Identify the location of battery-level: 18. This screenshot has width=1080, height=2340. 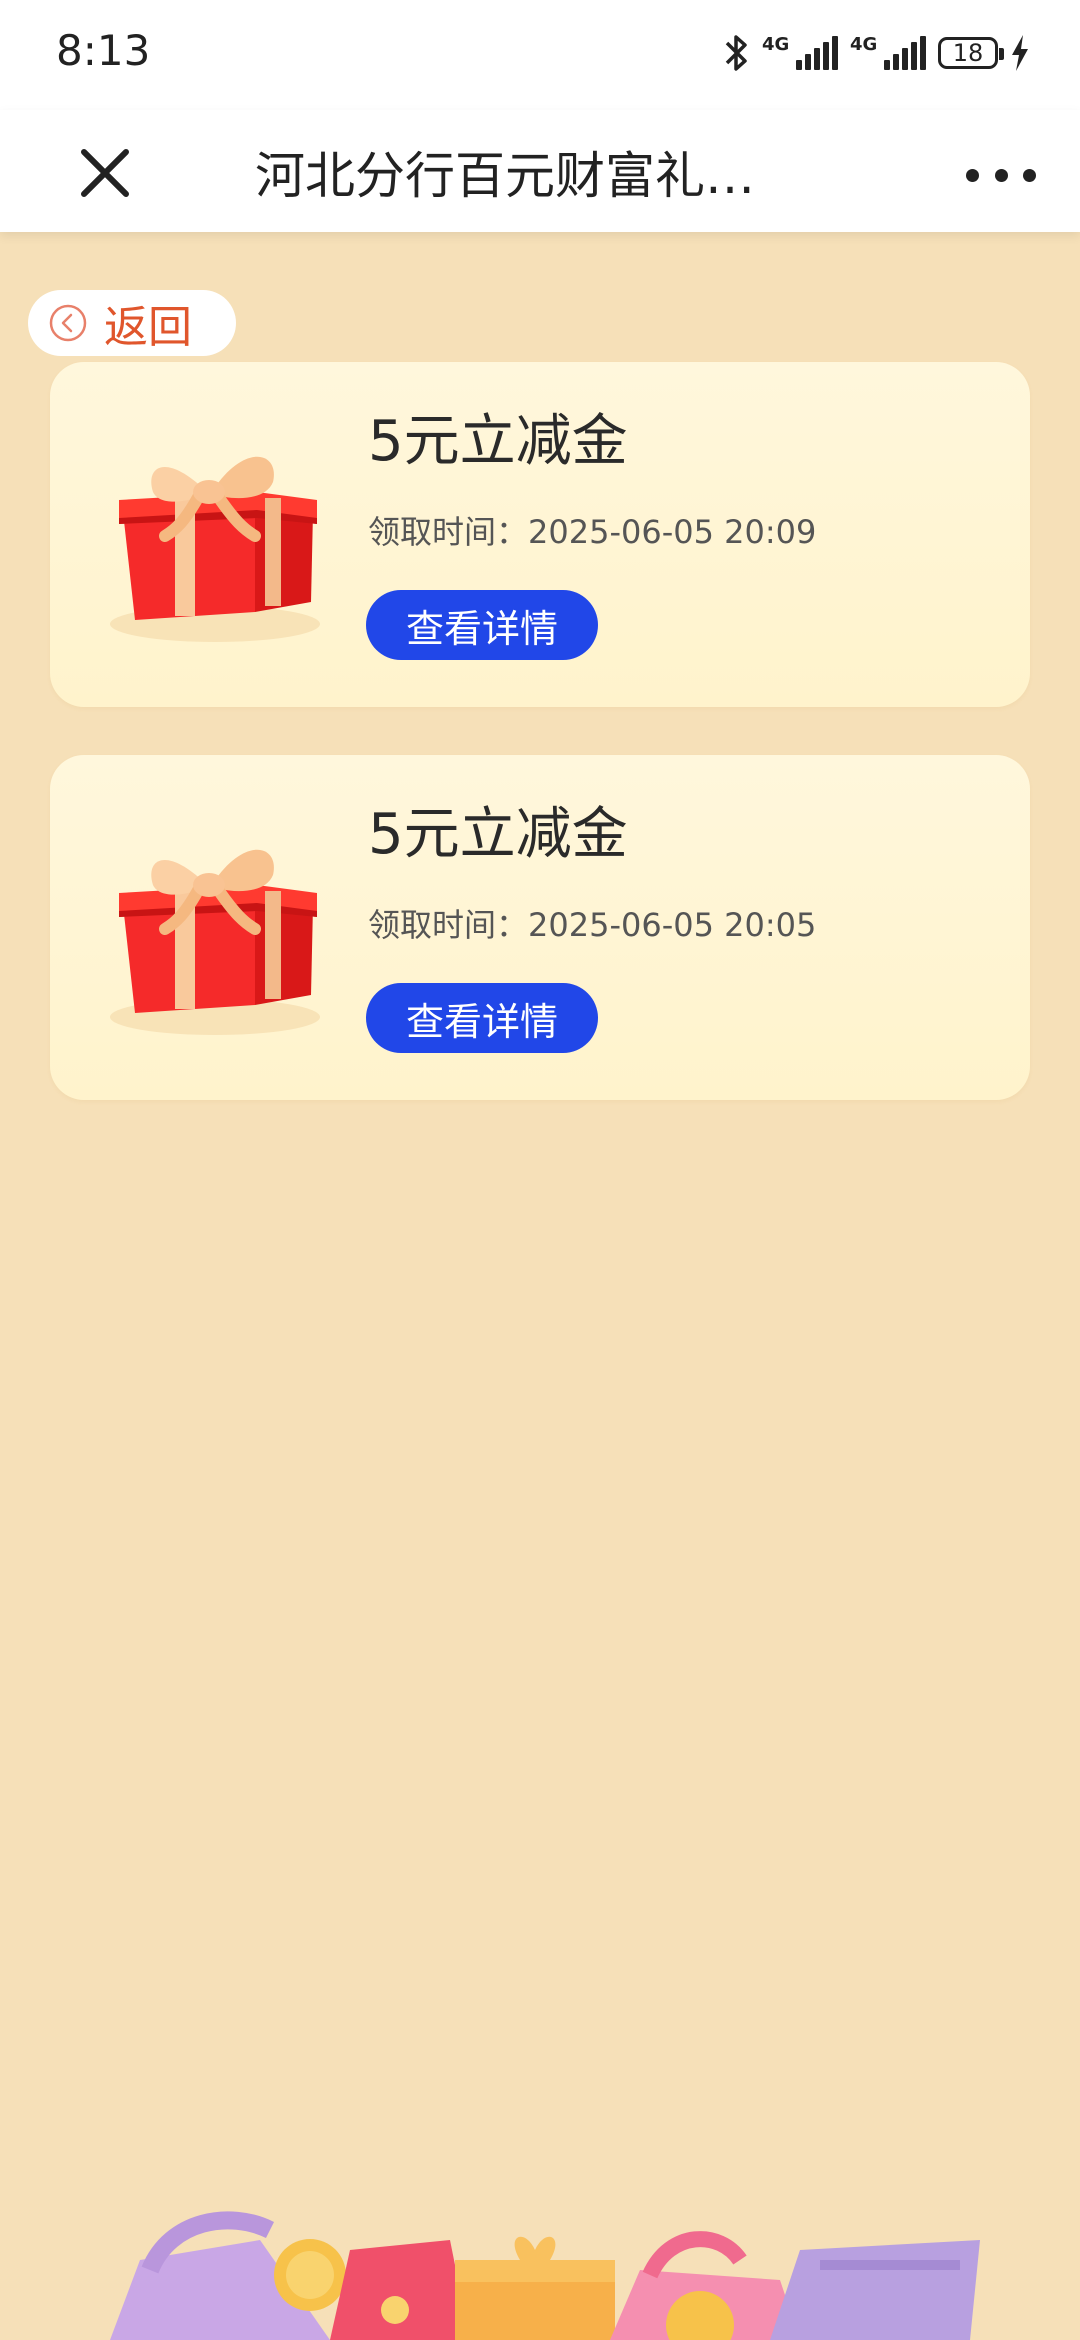
(968, 53).